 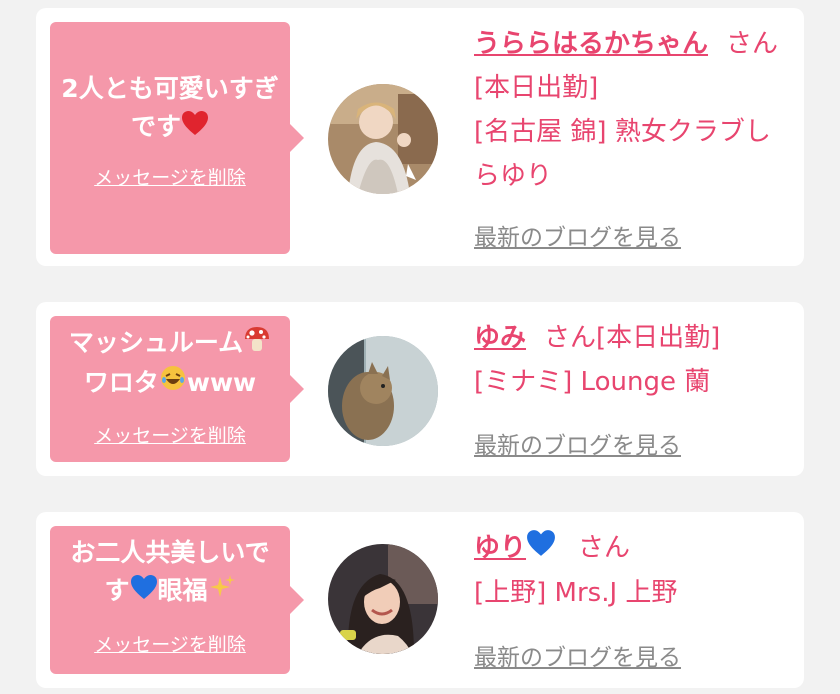 I want to click on message-text: マッシュルーム ワロタ www, so click(x=170, y=363).